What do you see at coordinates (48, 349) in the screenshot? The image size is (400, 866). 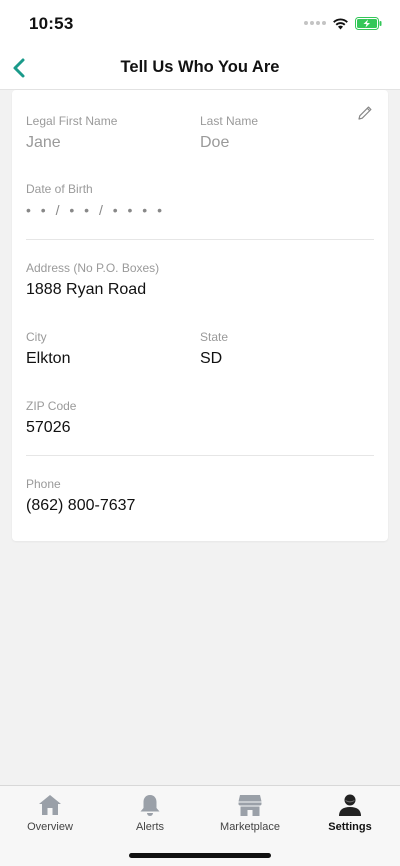 I see `city-field: City Elkton` at bounding box center [48, 349].